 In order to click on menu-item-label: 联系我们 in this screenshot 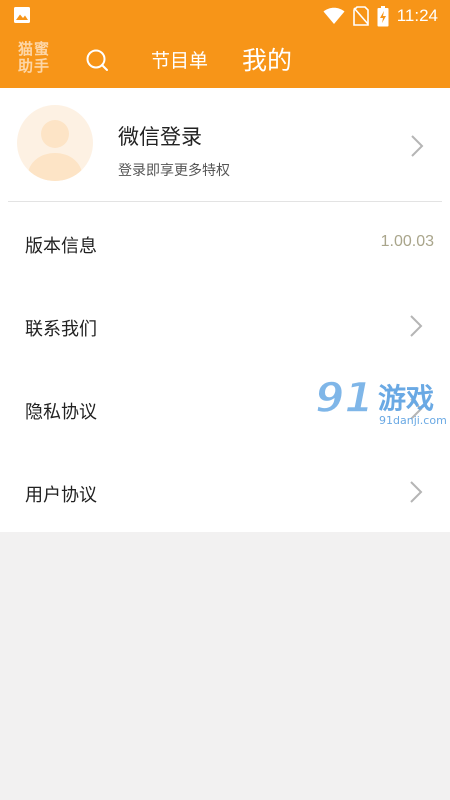, I will do `click(61, 329)`.